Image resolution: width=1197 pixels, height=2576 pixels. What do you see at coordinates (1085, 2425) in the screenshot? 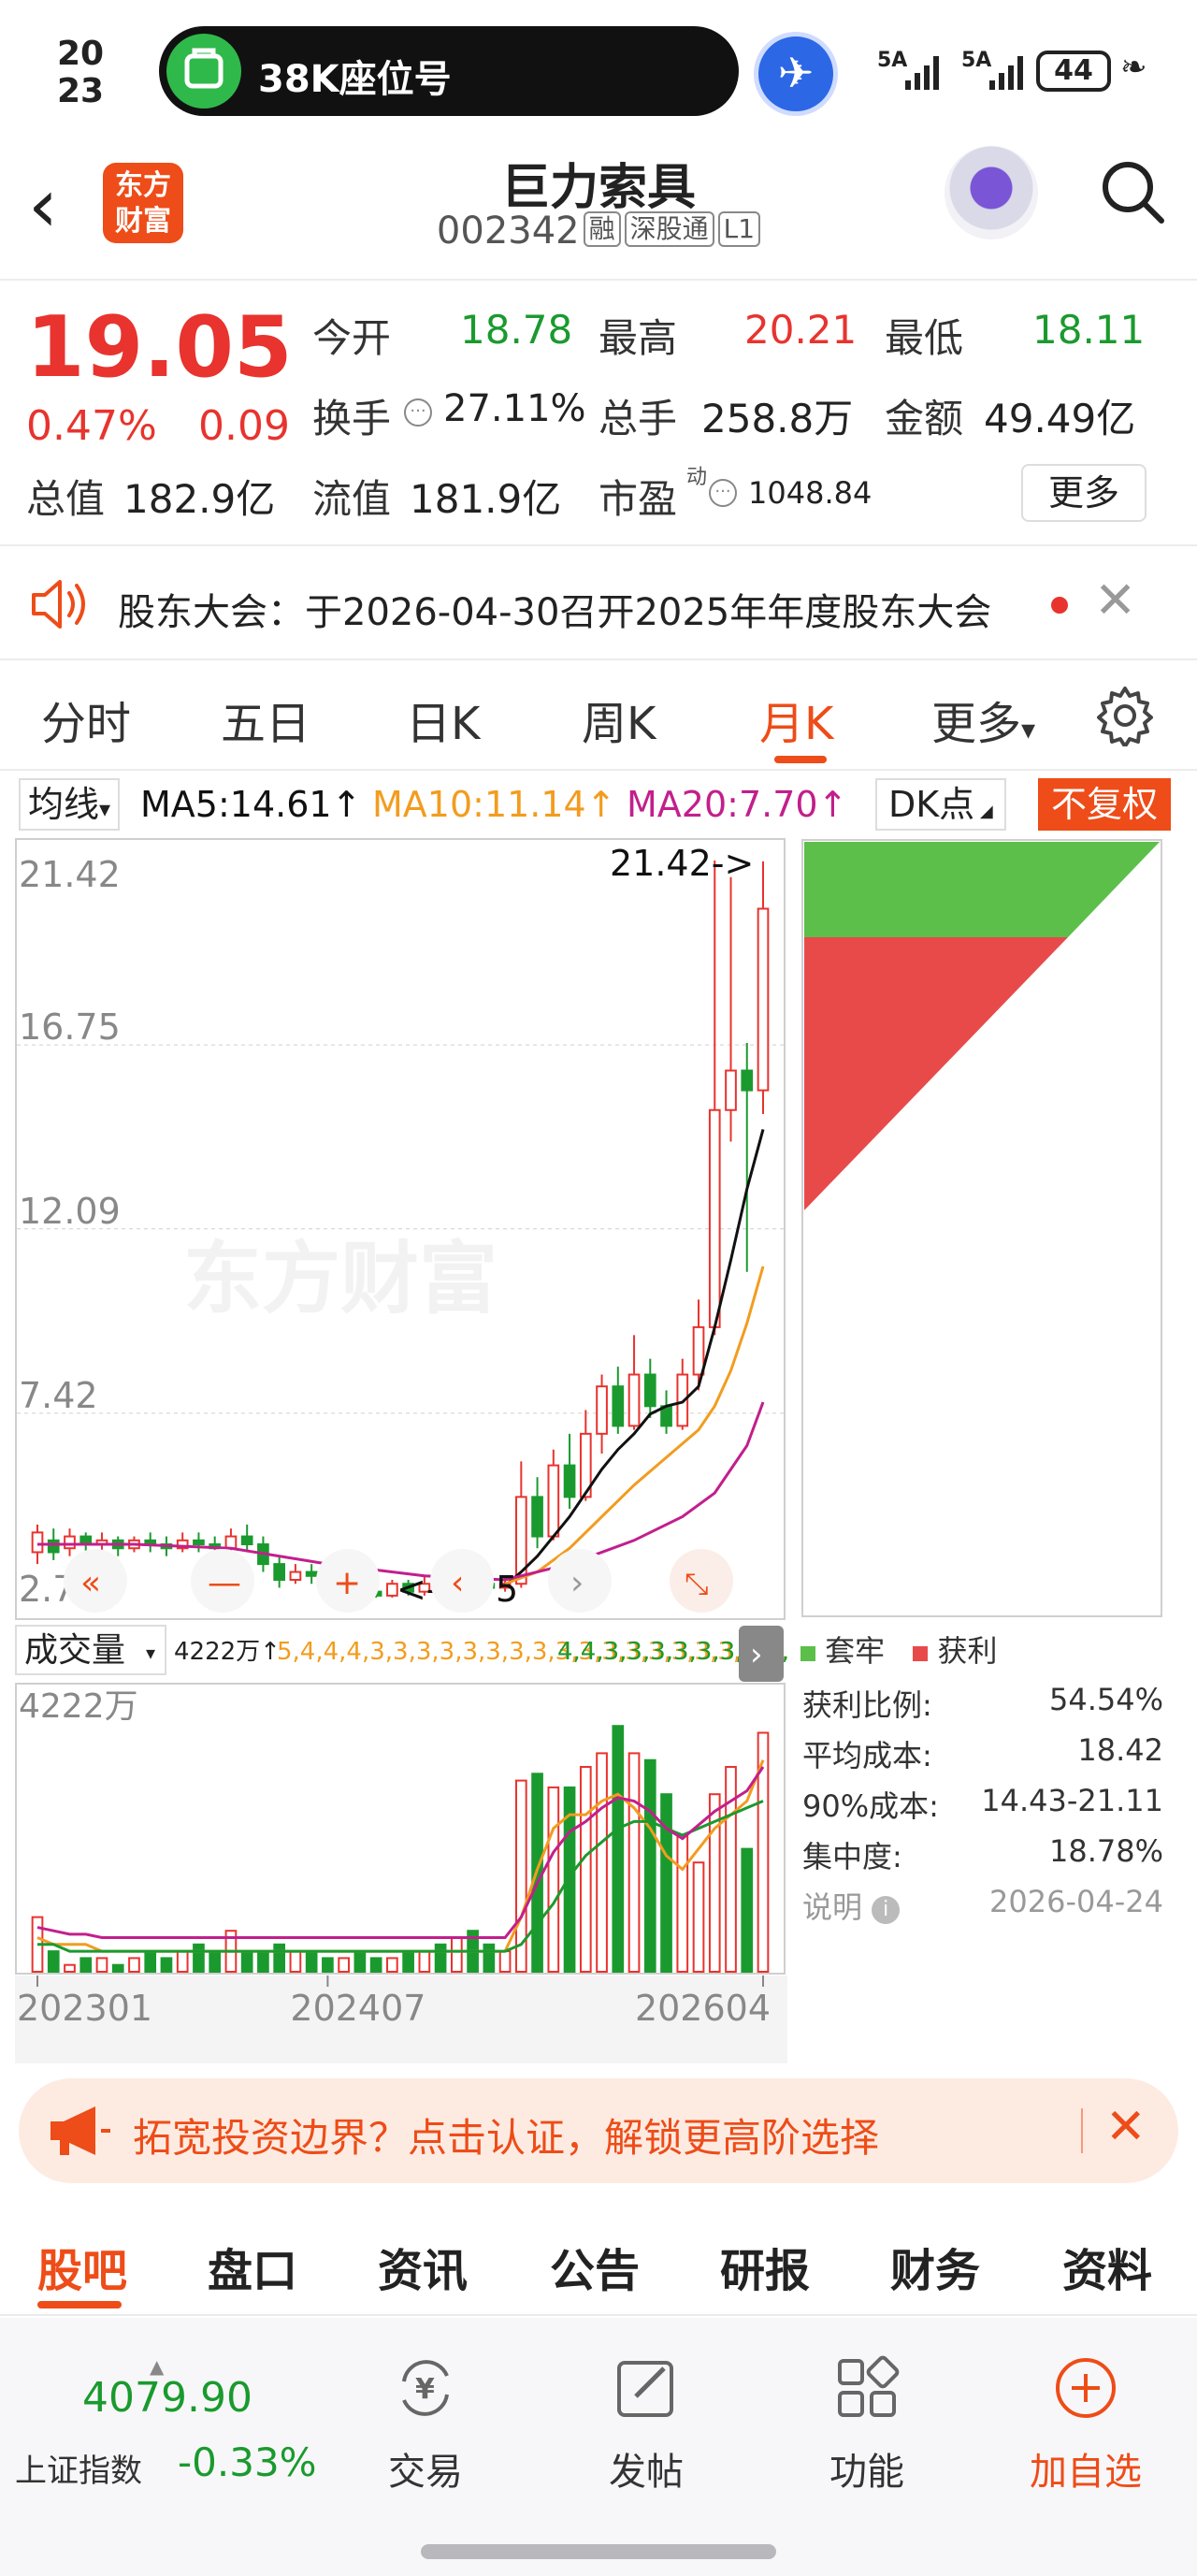
I see `add-watchlist-button: 加自选` at bounding box center [1085, 2425].